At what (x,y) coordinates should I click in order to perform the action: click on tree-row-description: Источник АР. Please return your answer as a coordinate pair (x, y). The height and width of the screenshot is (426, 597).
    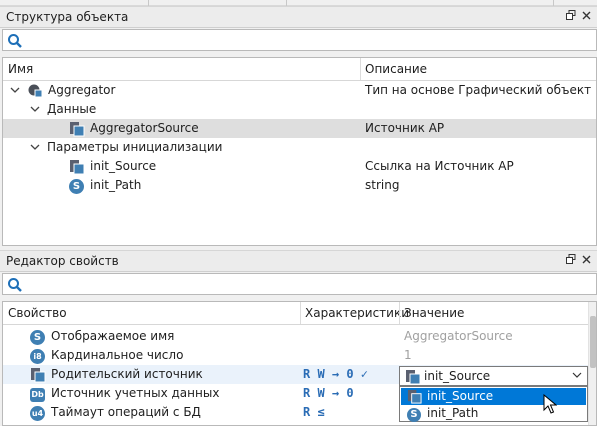
    Looking at the image, I should click on (405, 128).